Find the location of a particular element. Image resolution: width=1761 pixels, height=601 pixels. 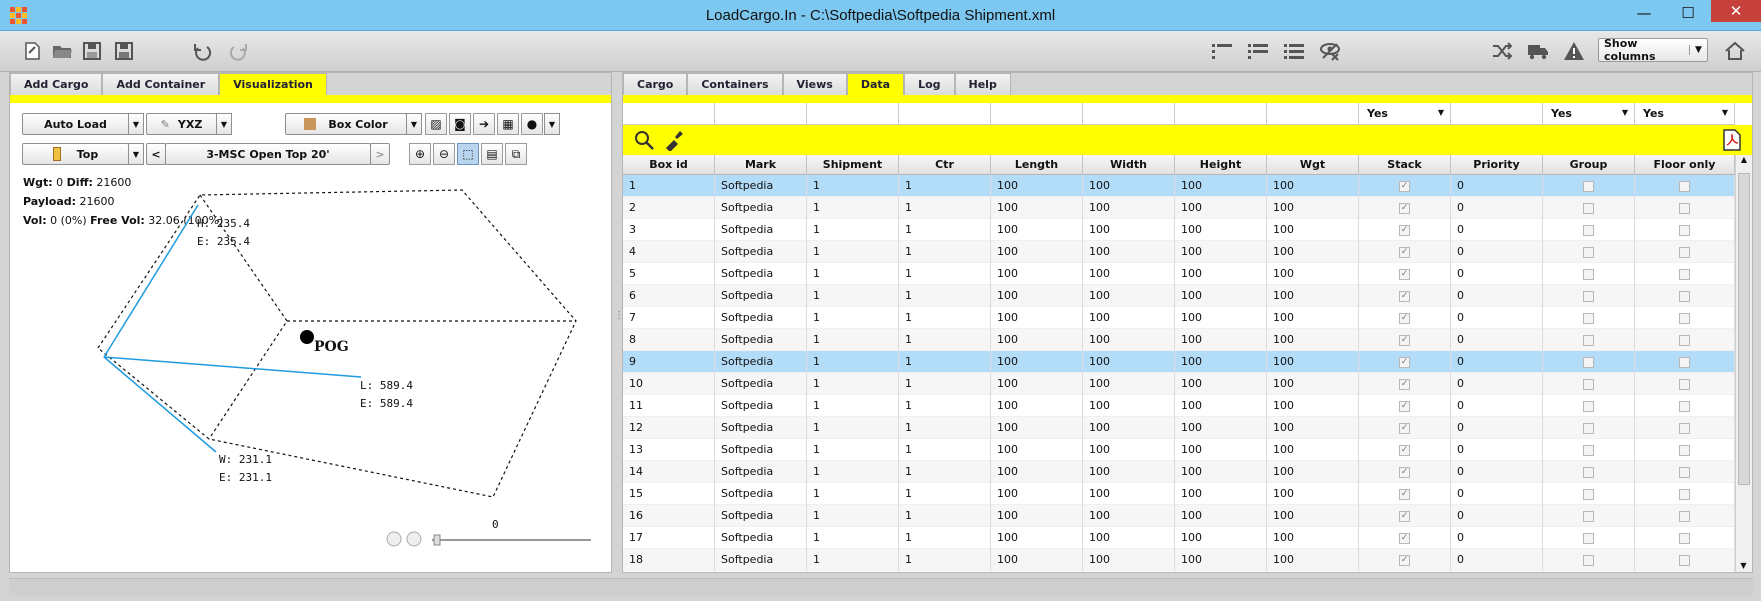

table-row: 4 Softpedia 1 1 100 100 100 100 ✓ 0 is located at coordinates (1179, 252).